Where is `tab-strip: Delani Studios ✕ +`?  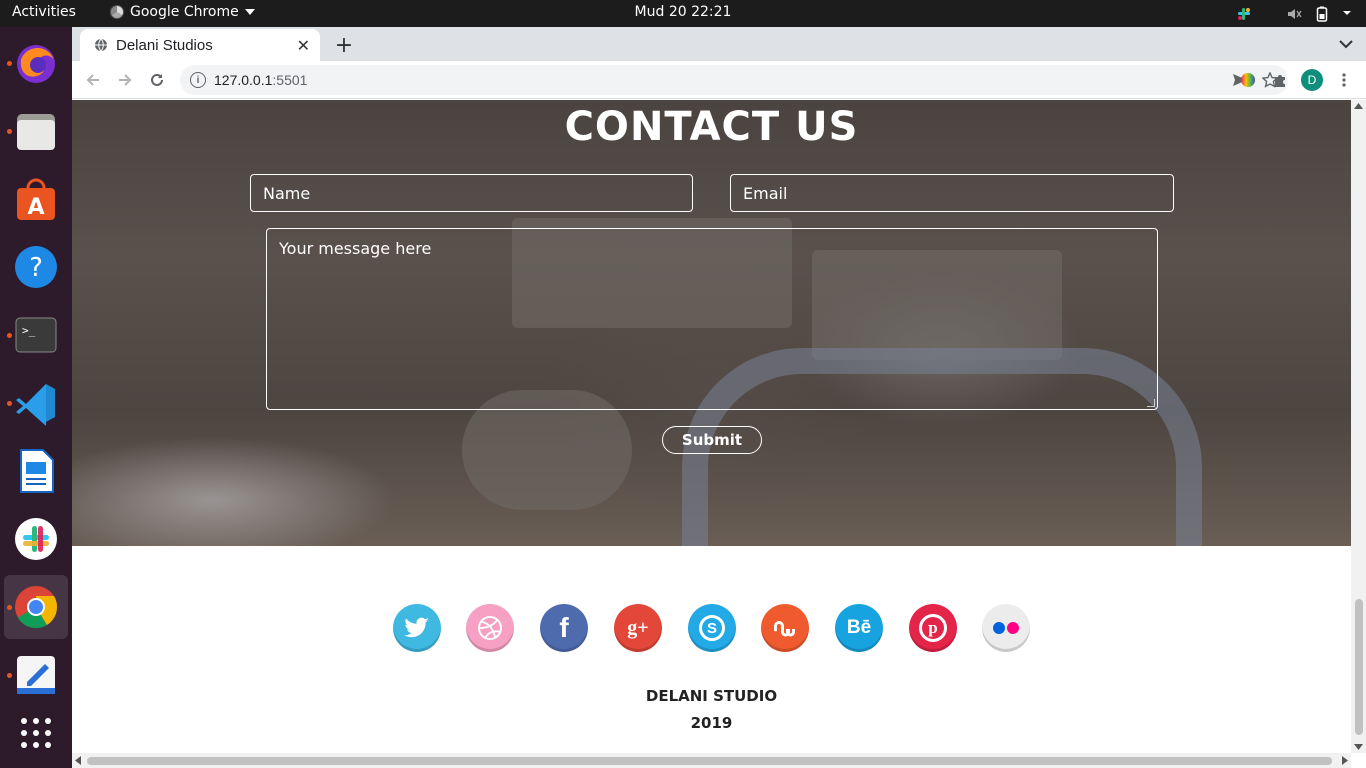 tab-strip: Delani Studios ✕ + is located at coordinates (719, 44).